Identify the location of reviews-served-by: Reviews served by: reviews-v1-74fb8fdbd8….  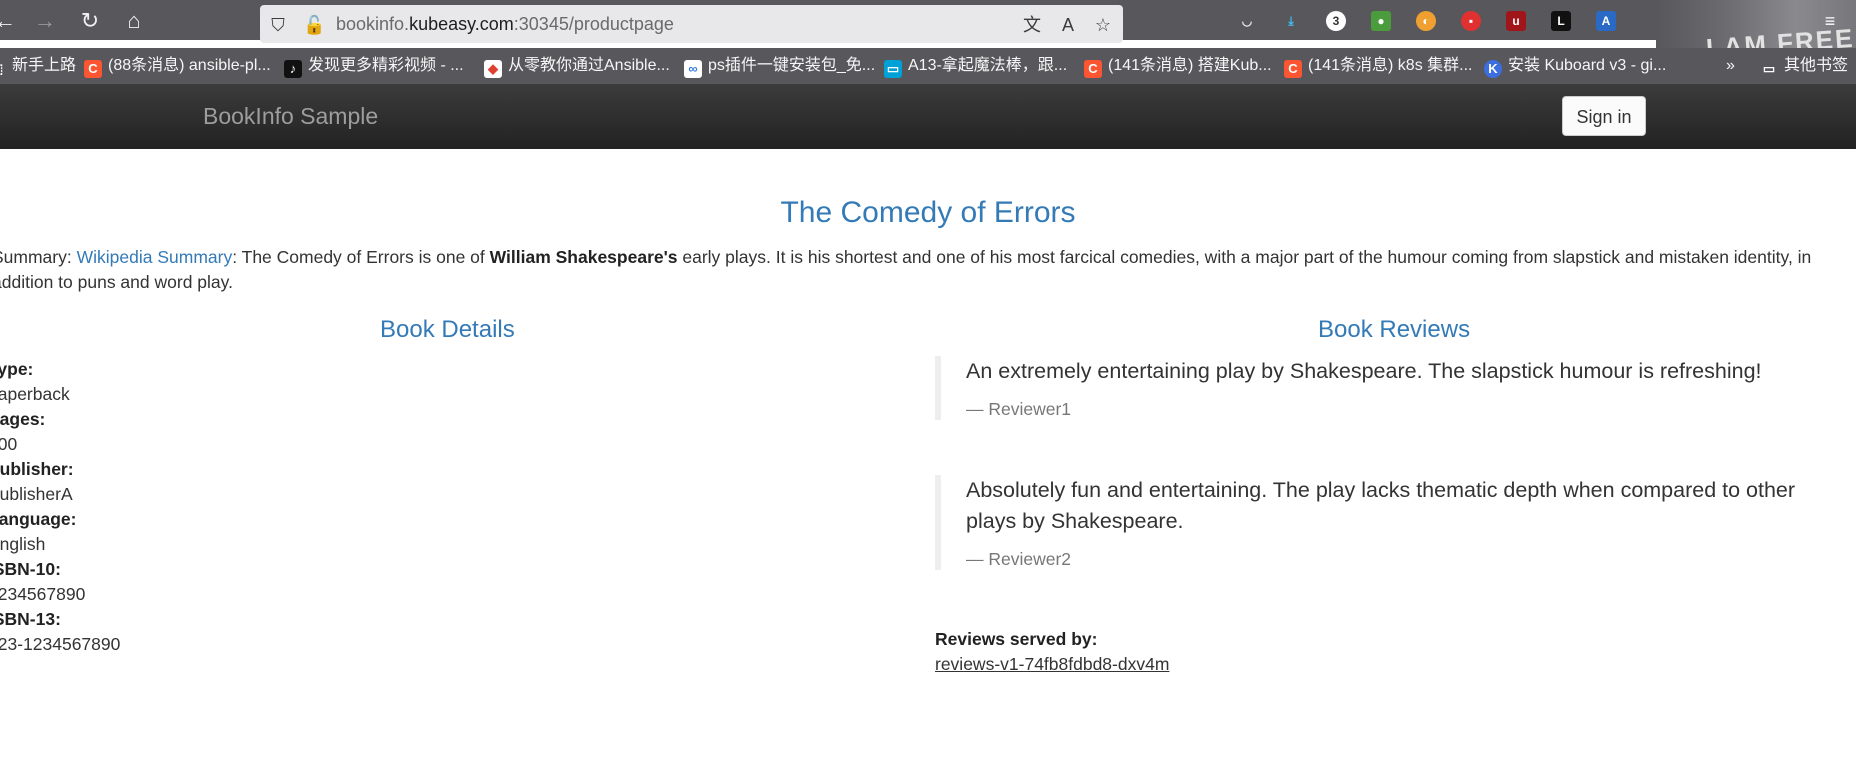
(1052, 652).